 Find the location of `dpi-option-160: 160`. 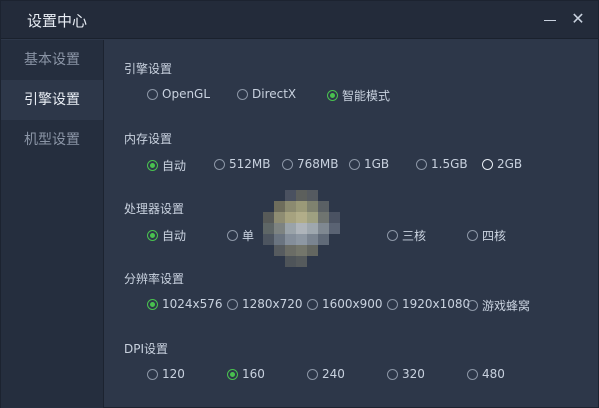

dpi-option-160: 160 is located at coordinates (246, 374).